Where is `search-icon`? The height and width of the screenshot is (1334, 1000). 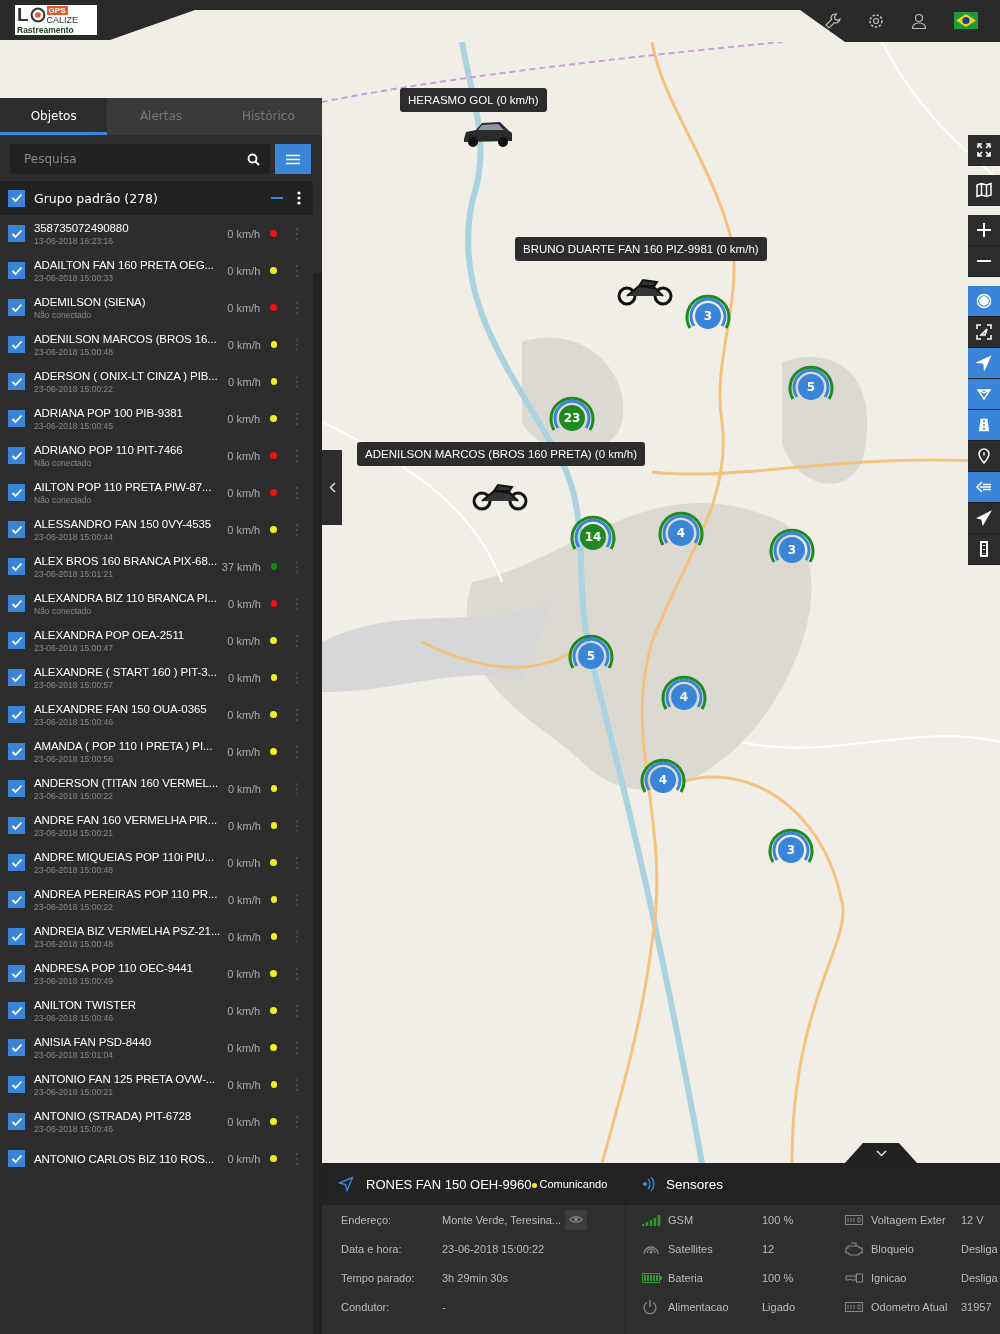 search-icon is located at coordinates (253, 159).